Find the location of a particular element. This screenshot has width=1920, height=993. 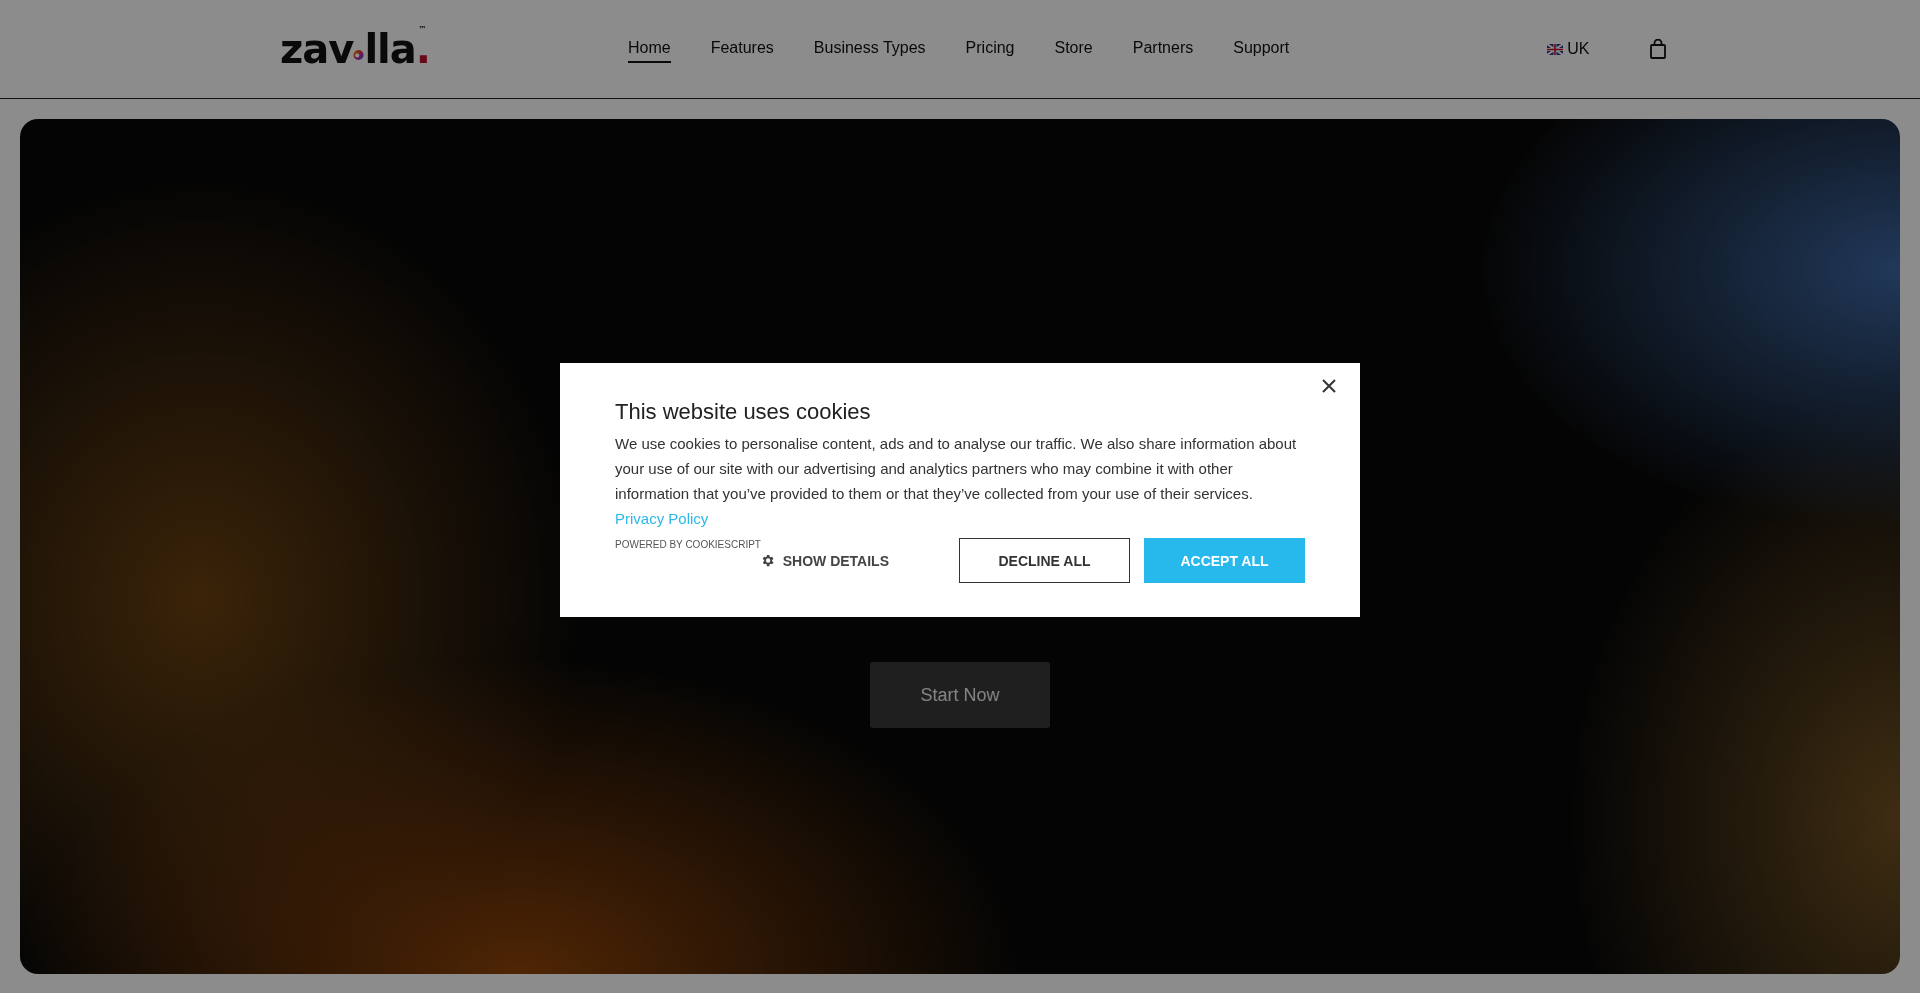

dialog-title: This website uses cookies is located at coordinates (743, 412).